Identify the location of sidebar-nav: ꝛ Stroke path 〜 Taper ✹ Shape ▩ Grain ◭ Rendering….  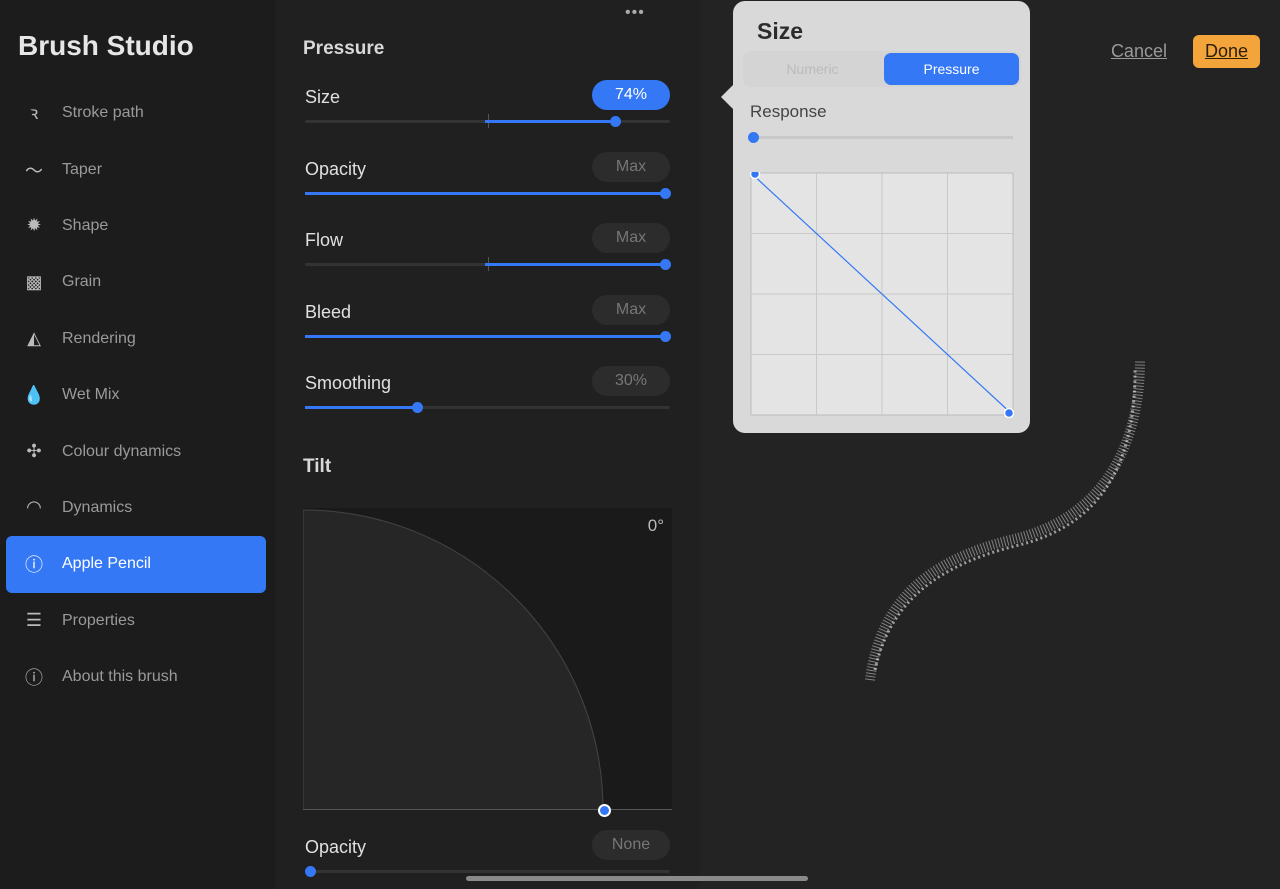
(136, 395).